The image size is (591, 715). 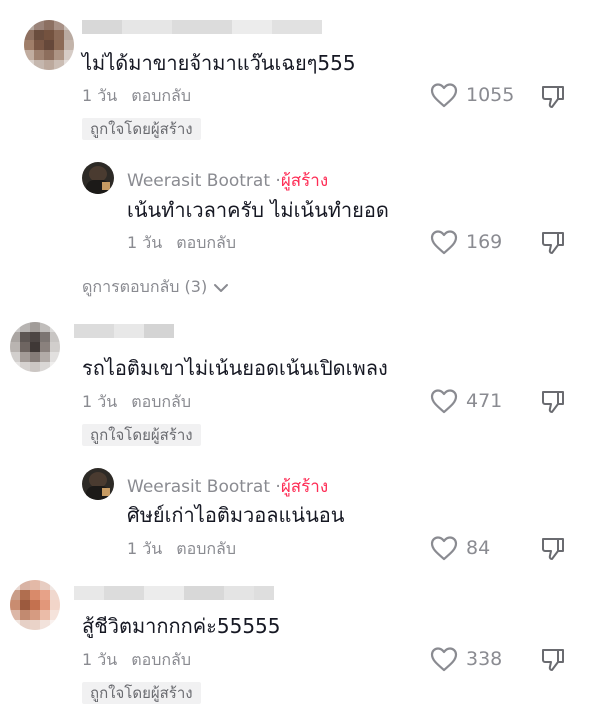 I want to click on like-count: 338, so click(x=484, y=659).